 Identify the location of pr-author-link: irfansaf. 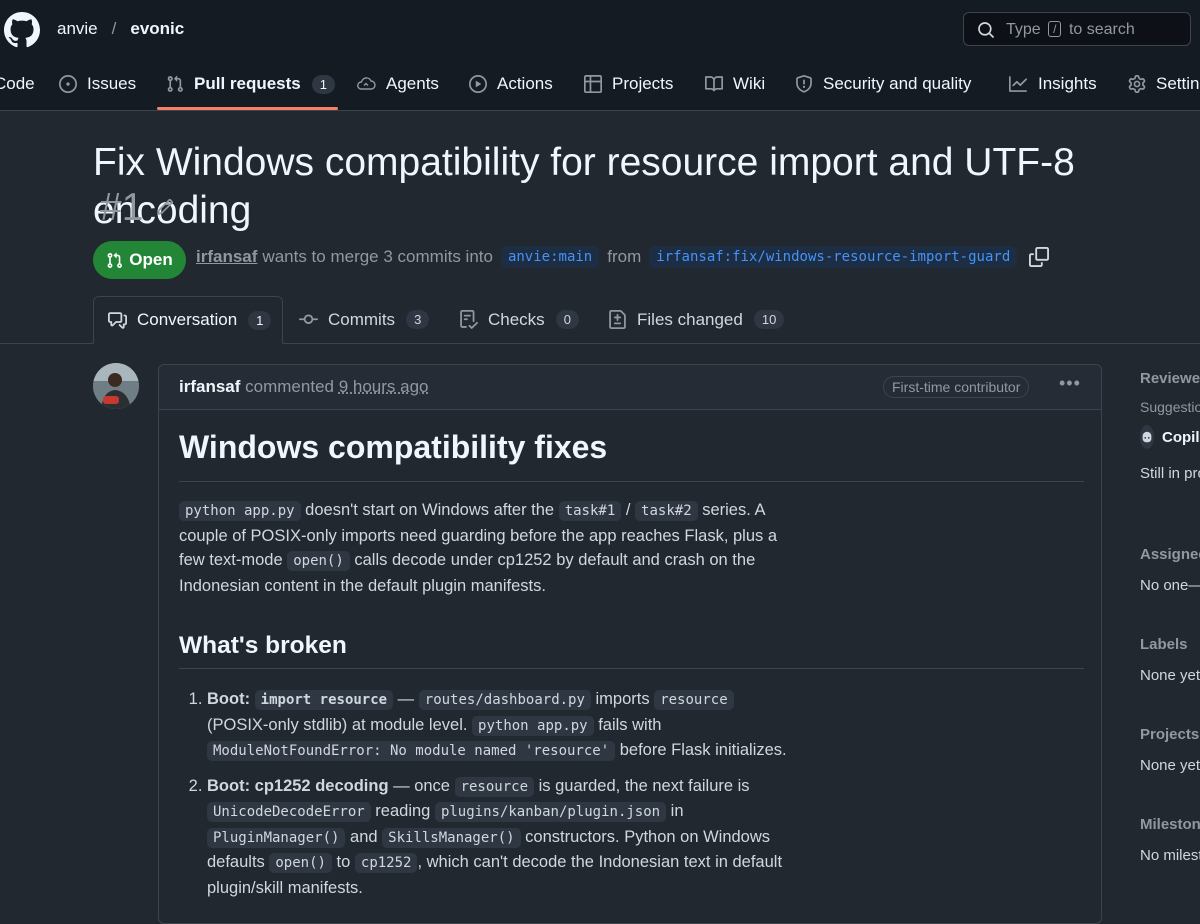
(226, 257).